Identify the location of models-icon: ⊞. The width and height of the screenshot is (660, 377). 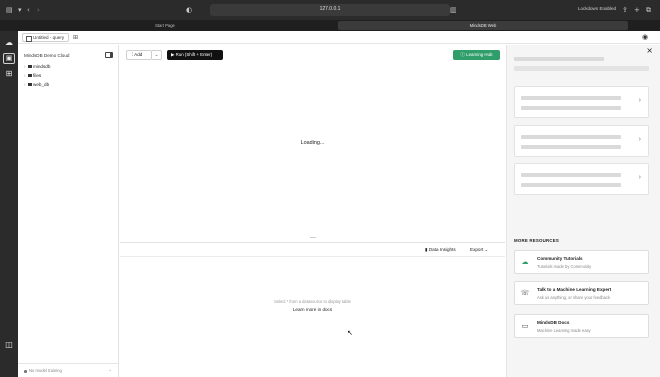
(9, 73).